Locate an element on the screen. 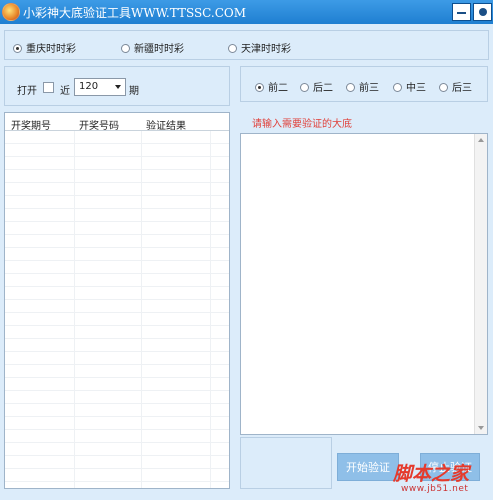  radio-front-three: 前三 is located at coordinates (362, 86).